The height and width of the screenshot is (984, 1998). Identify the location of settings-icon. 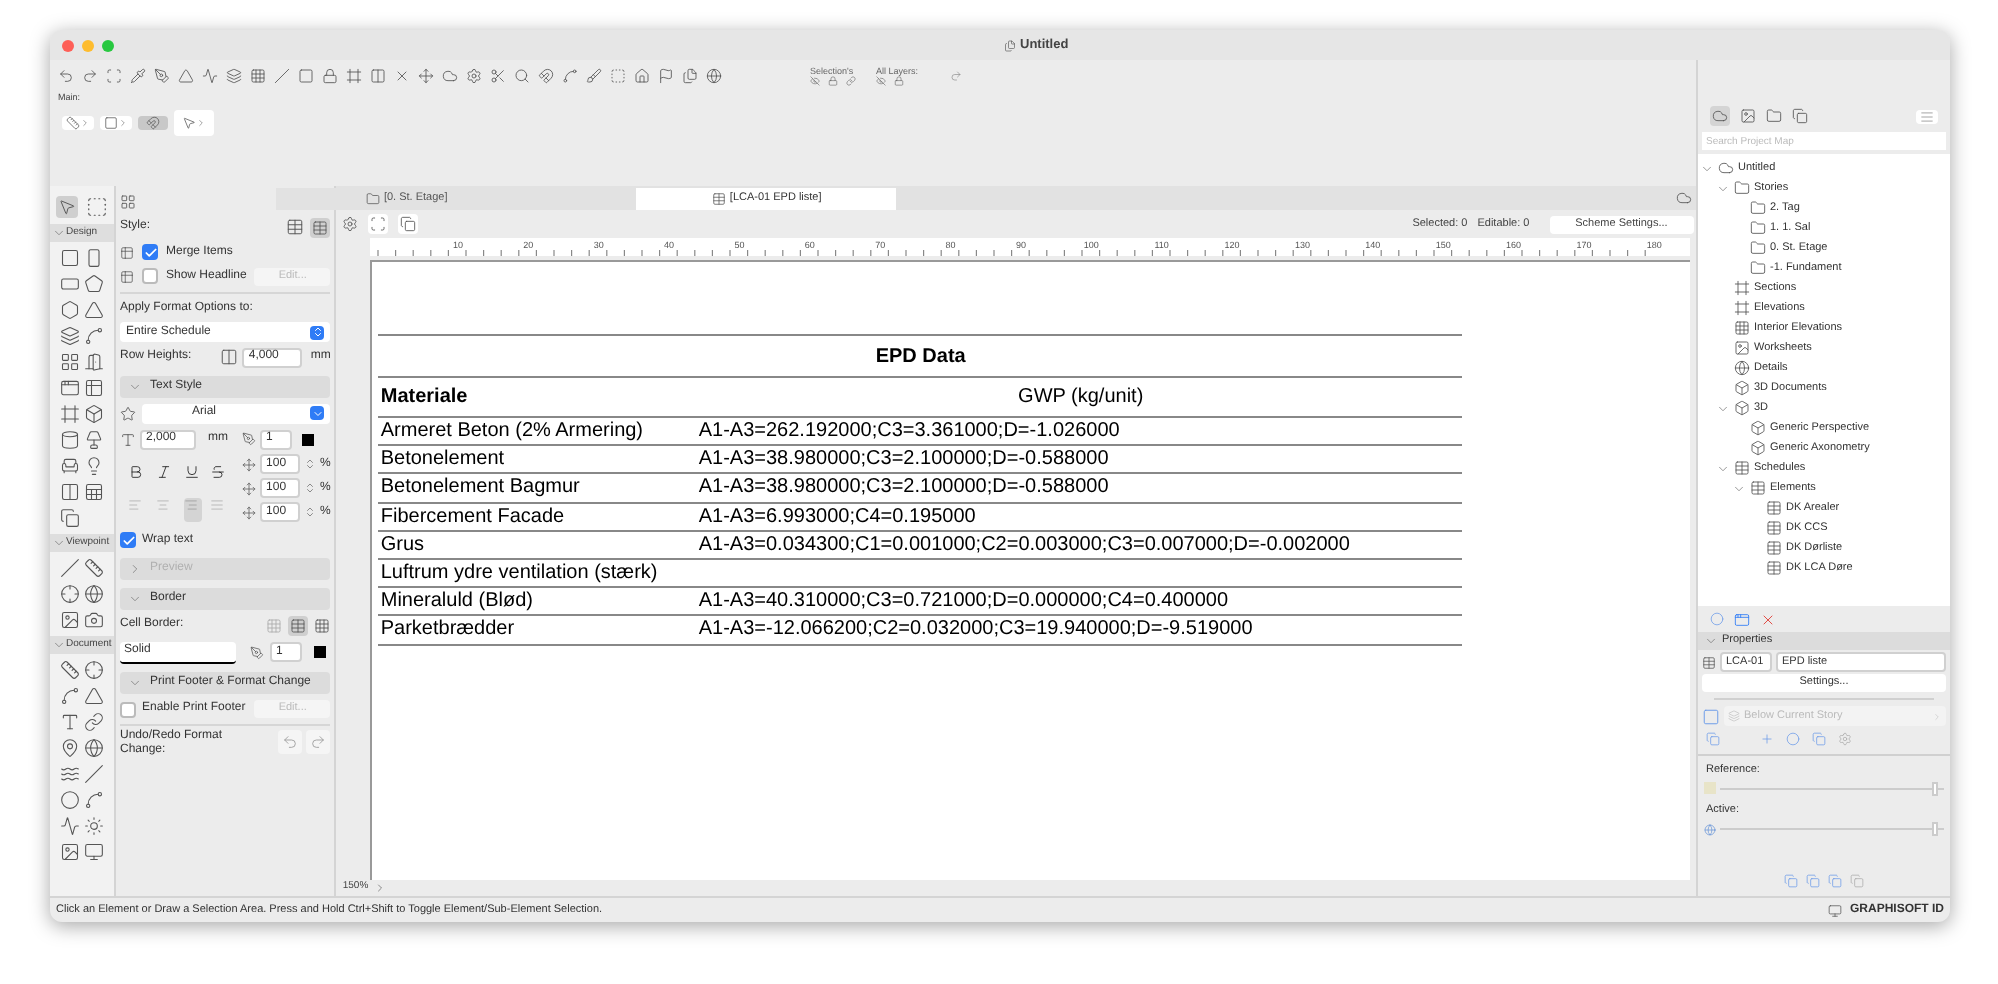
(474, 76).